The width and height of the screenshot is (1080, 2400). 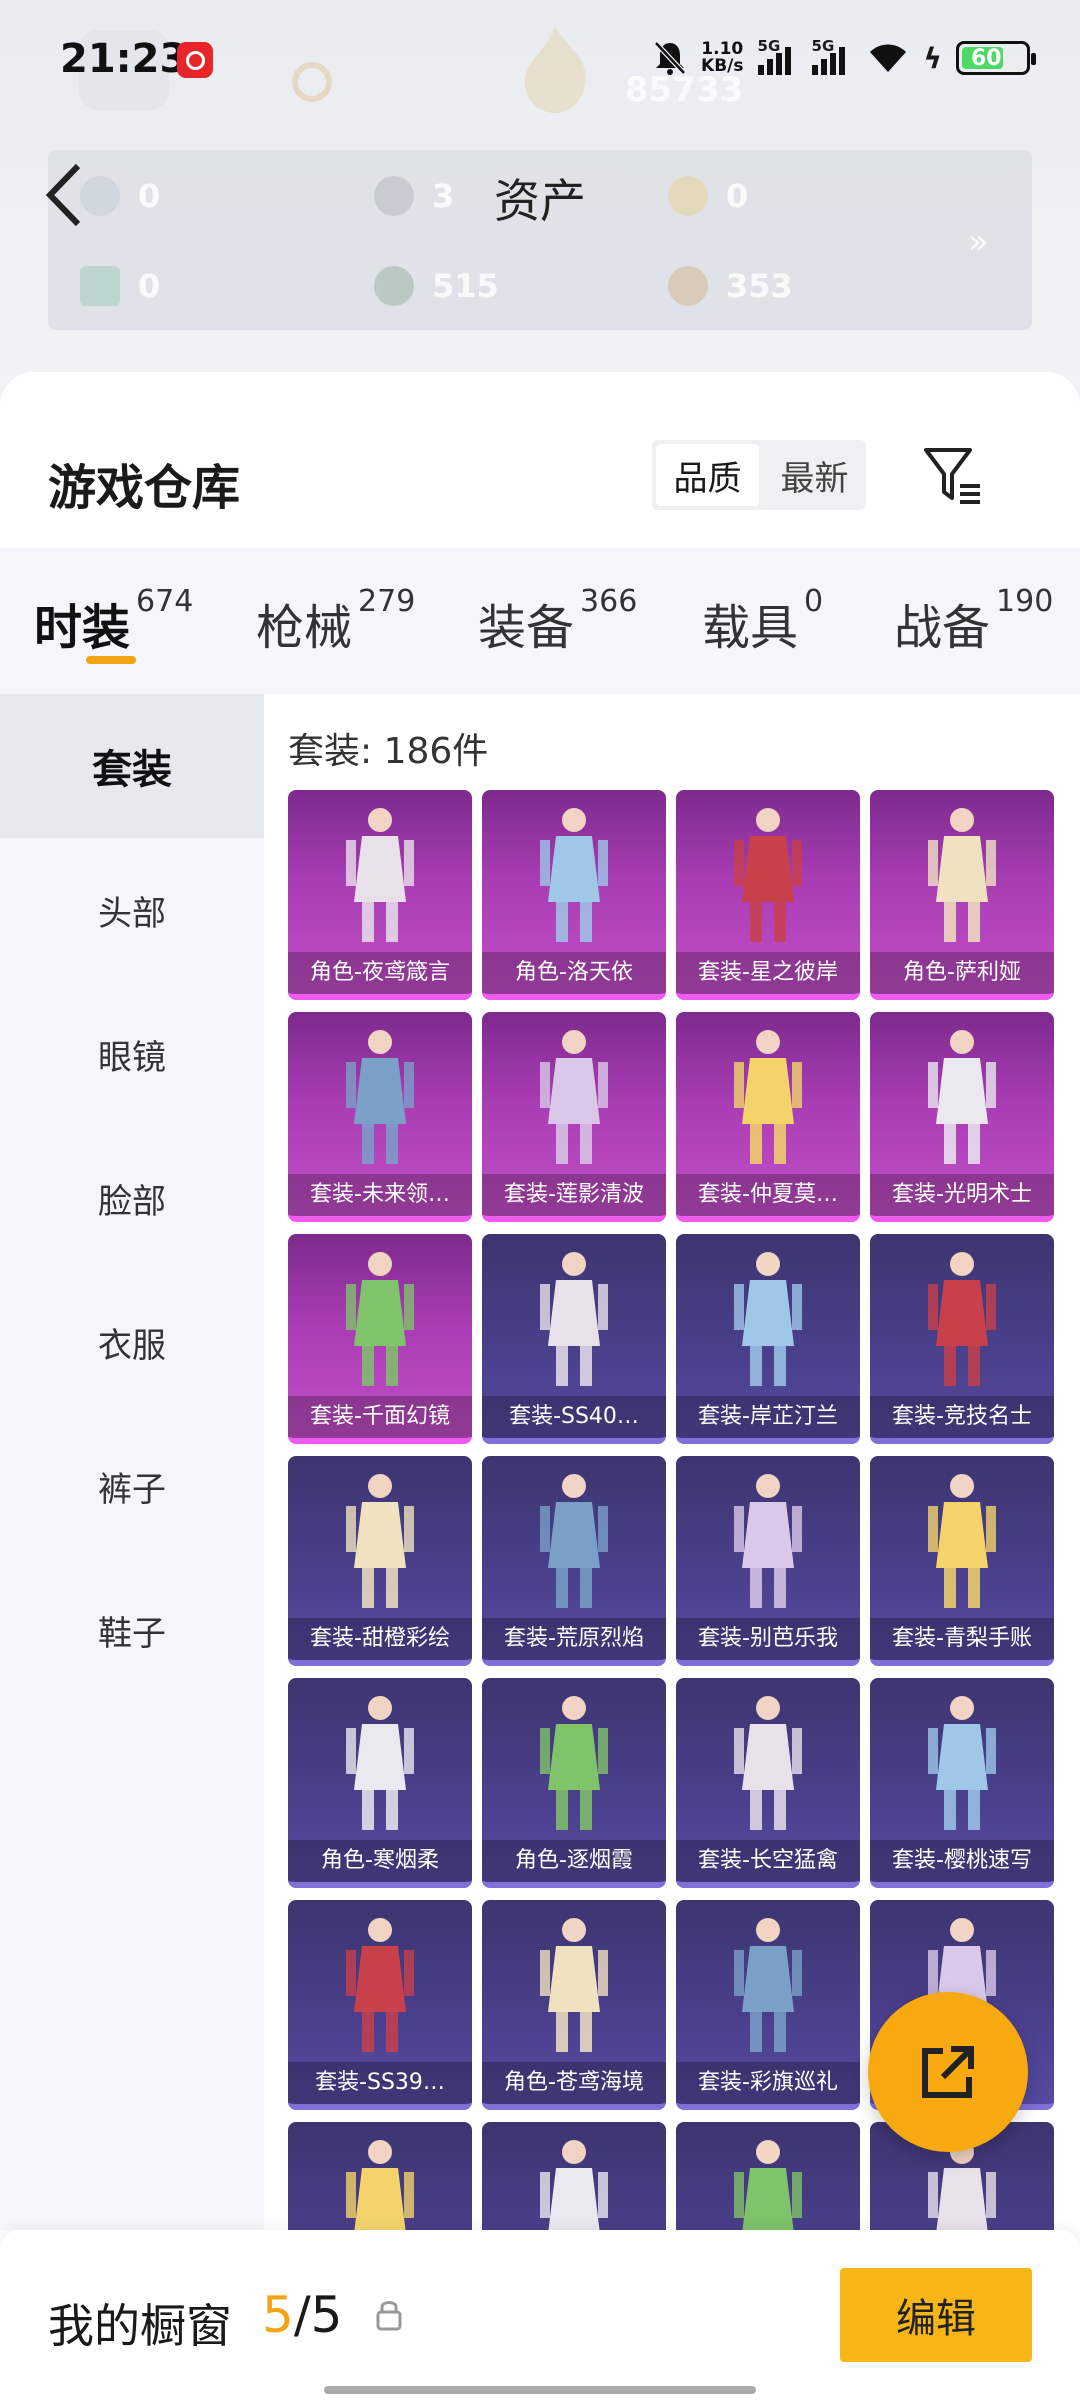 What do you see at coordinates (132, 910) in the screenshot?
I see `sidebar-item-head: 头部` at bounding box center [132, 910].